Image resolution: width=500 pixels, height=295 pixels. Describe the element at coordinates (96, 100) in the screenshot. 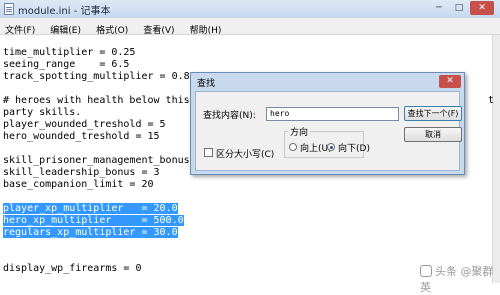

I see `editor-line: # heroes with health below this` at that location.